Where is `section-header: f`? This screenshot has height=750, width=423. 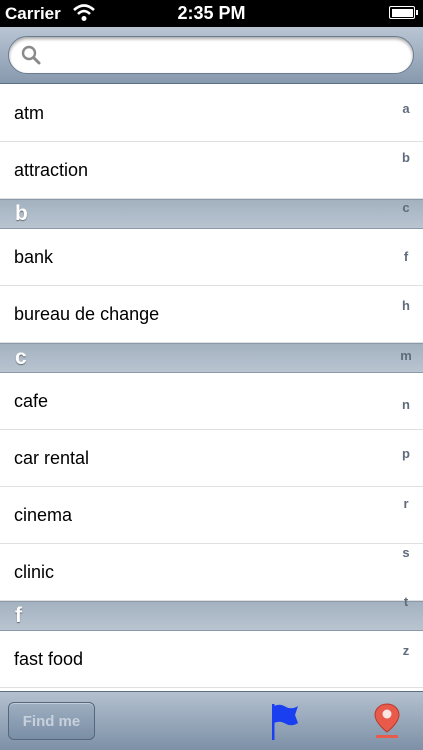
section-header: f is located at coordinates (211, 616).